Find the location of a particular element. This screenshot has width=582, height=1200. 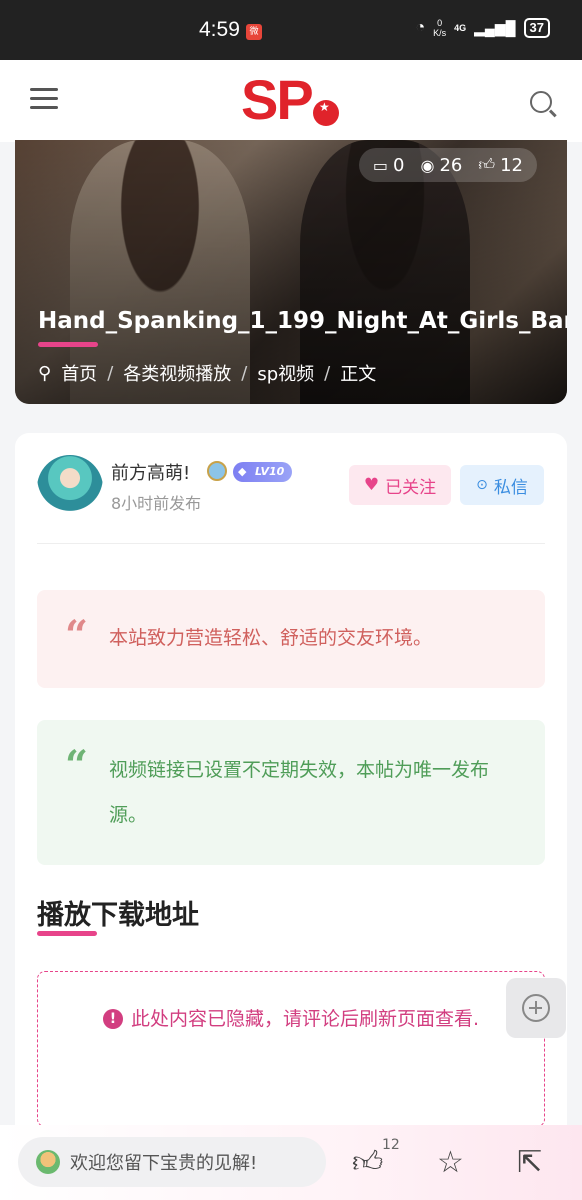

thumbs-up-icon: 👍︎ is located at coordinates (487, 164).